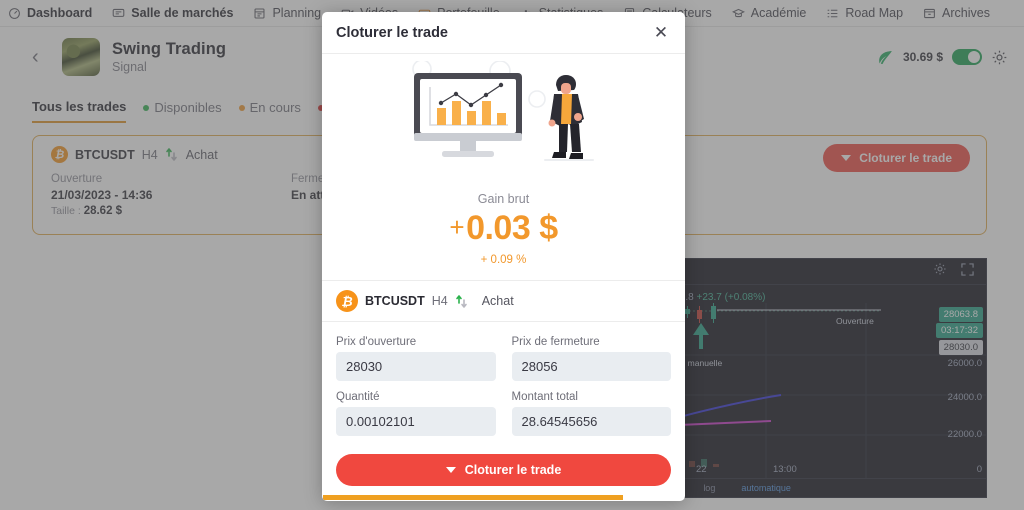 The image size is (1024, 510). I want to click on field-label: Prix d'ouverture, so click(376, 342).